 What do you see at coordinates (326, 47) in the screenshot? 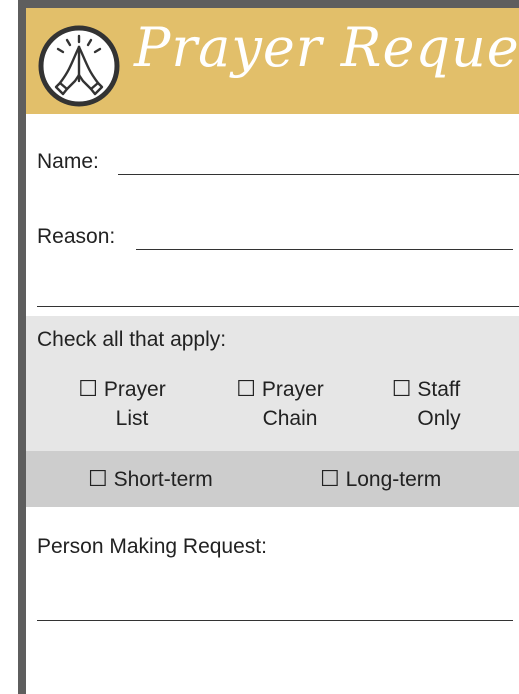
I see `page-title: Prayer Requests` at bounding box center [326, 47].